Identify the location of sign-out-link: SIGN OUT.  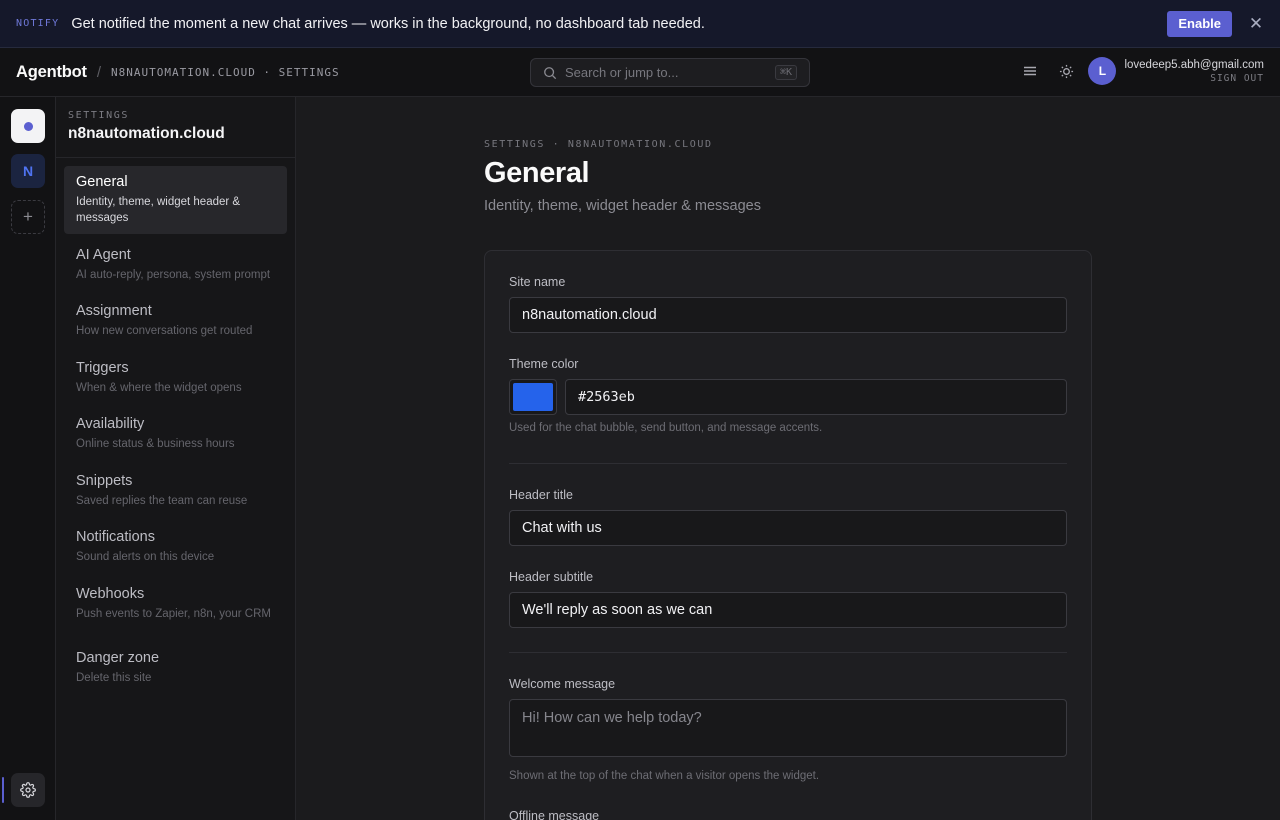
(1237, 78).